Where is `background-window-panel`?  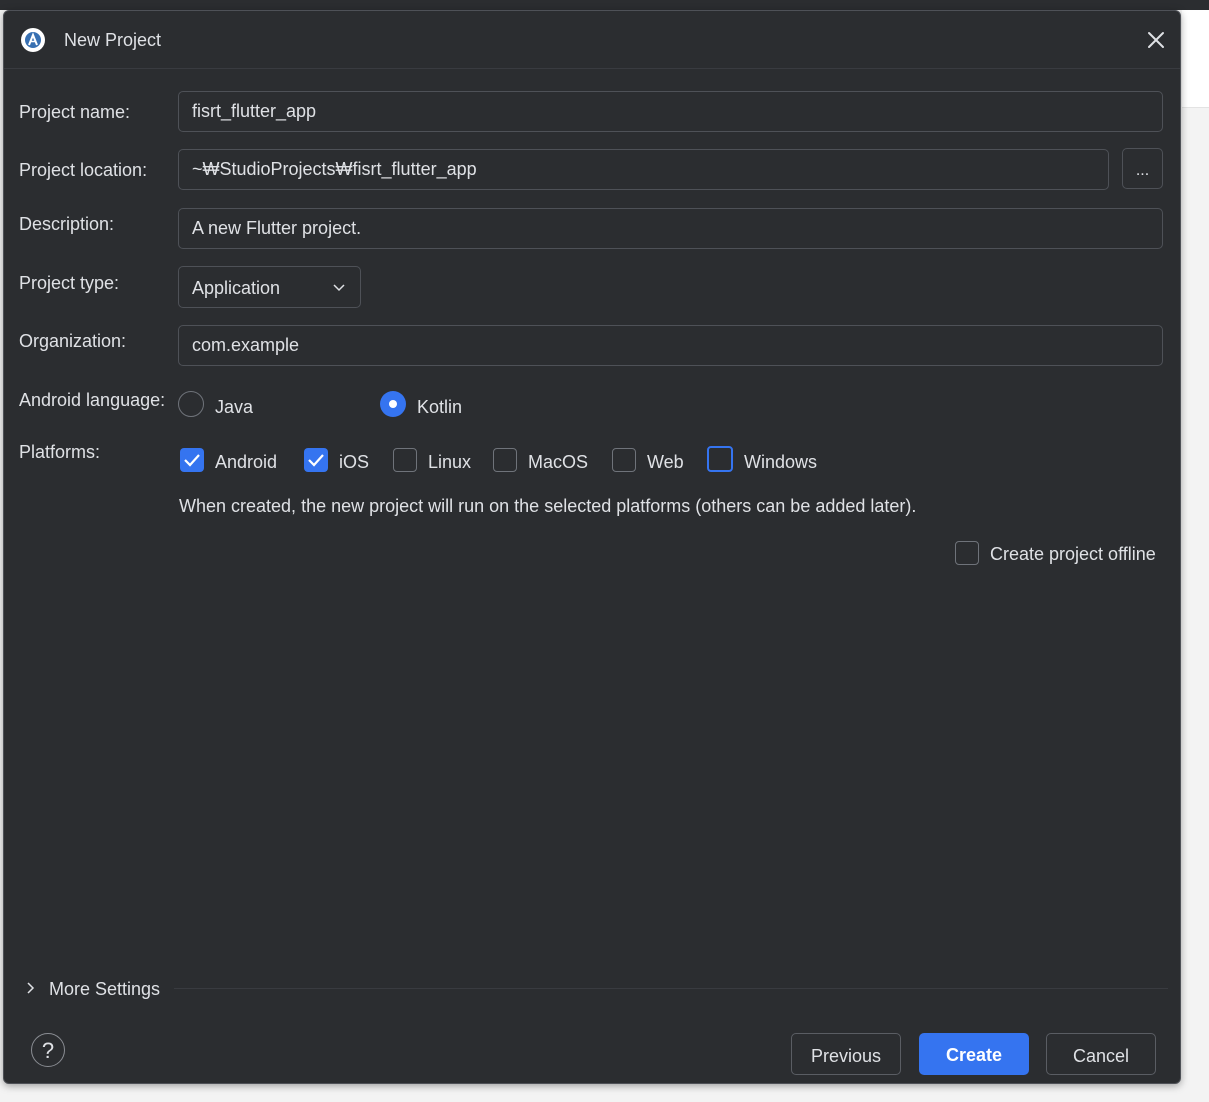 background-window-panel is located at coordinates (1195, 59).